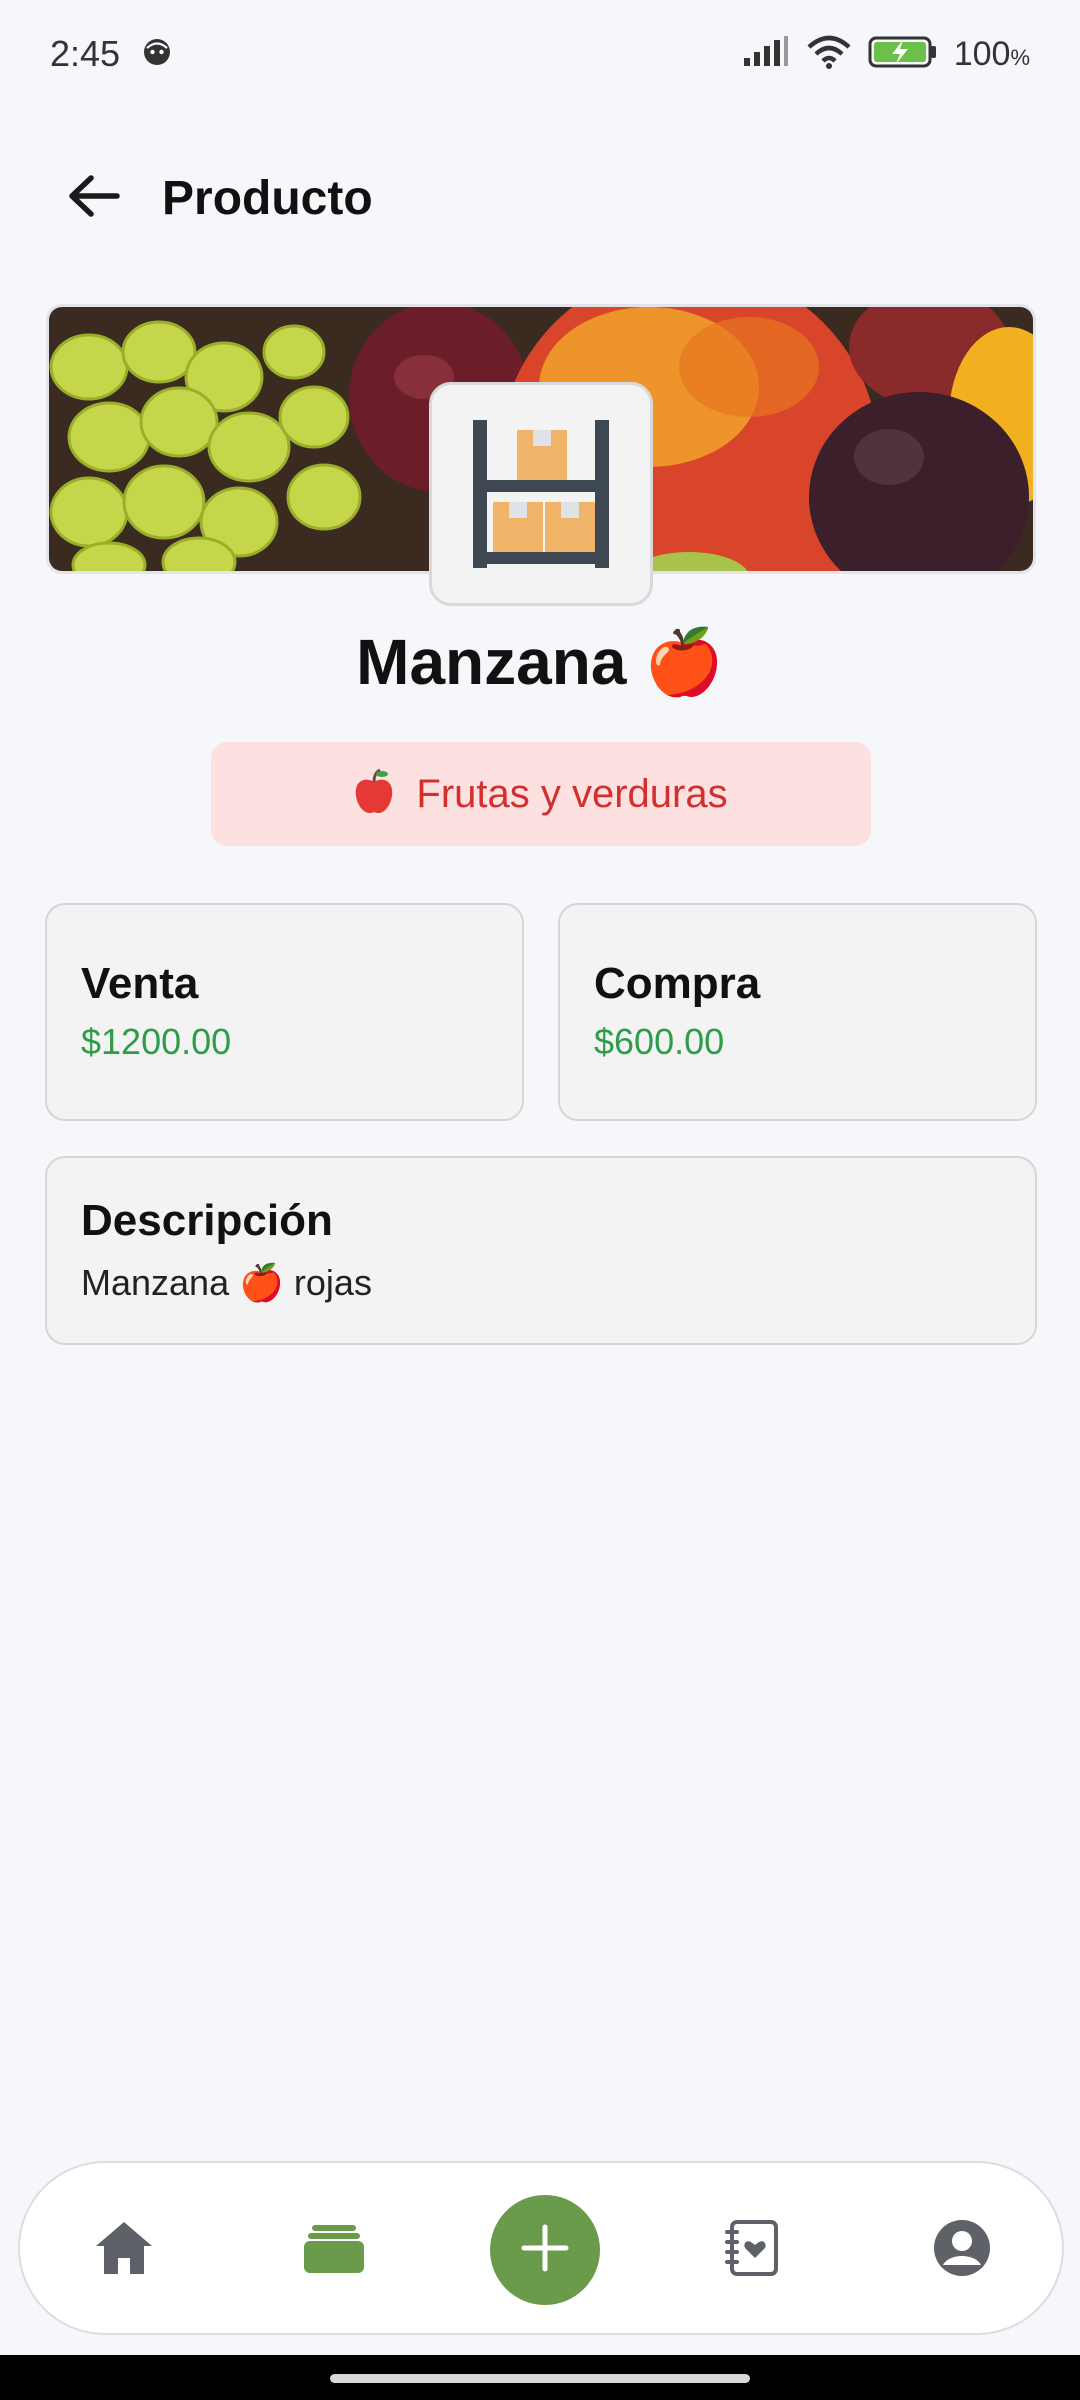 This screenshot has width=1080, height=2400. I want to click on add-button-circle, so click(545, 2250).